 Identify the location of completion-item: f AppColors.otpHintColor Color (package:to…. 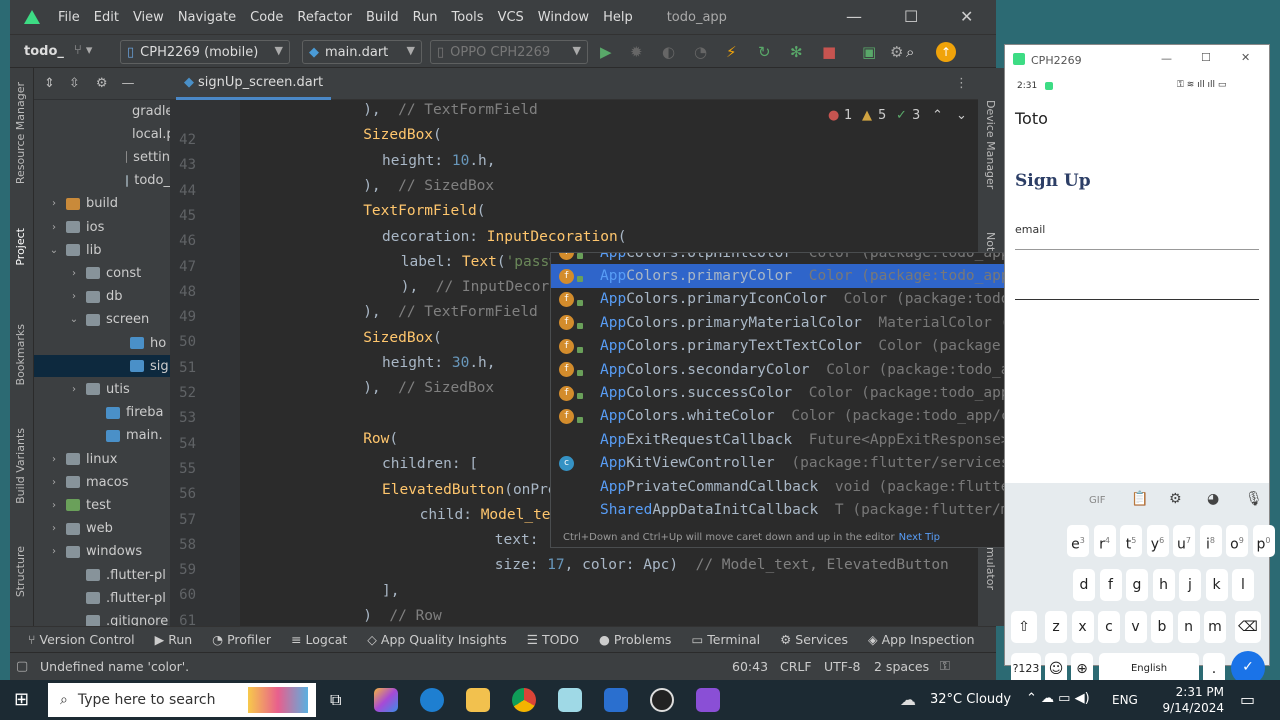
(809, 258).